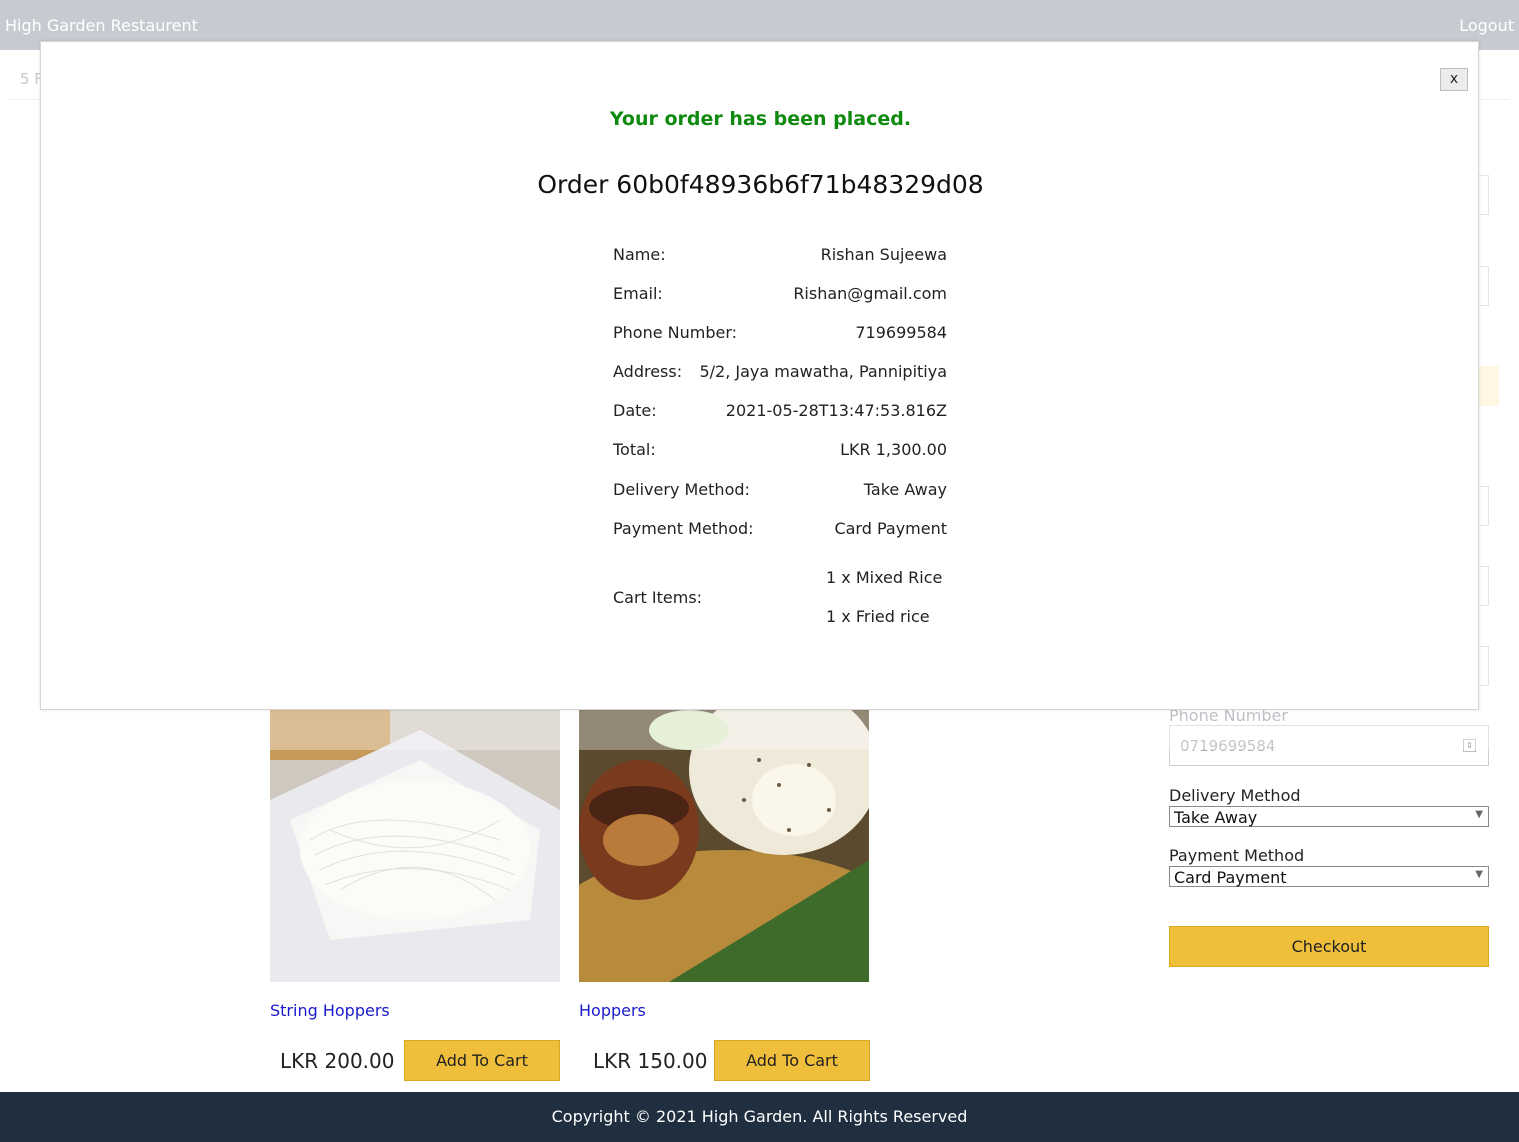  What do you see at coordinates (681, 489) in the screenshot?
I see `detail-label: Delivery Method:` at bounding box center [681, 489].